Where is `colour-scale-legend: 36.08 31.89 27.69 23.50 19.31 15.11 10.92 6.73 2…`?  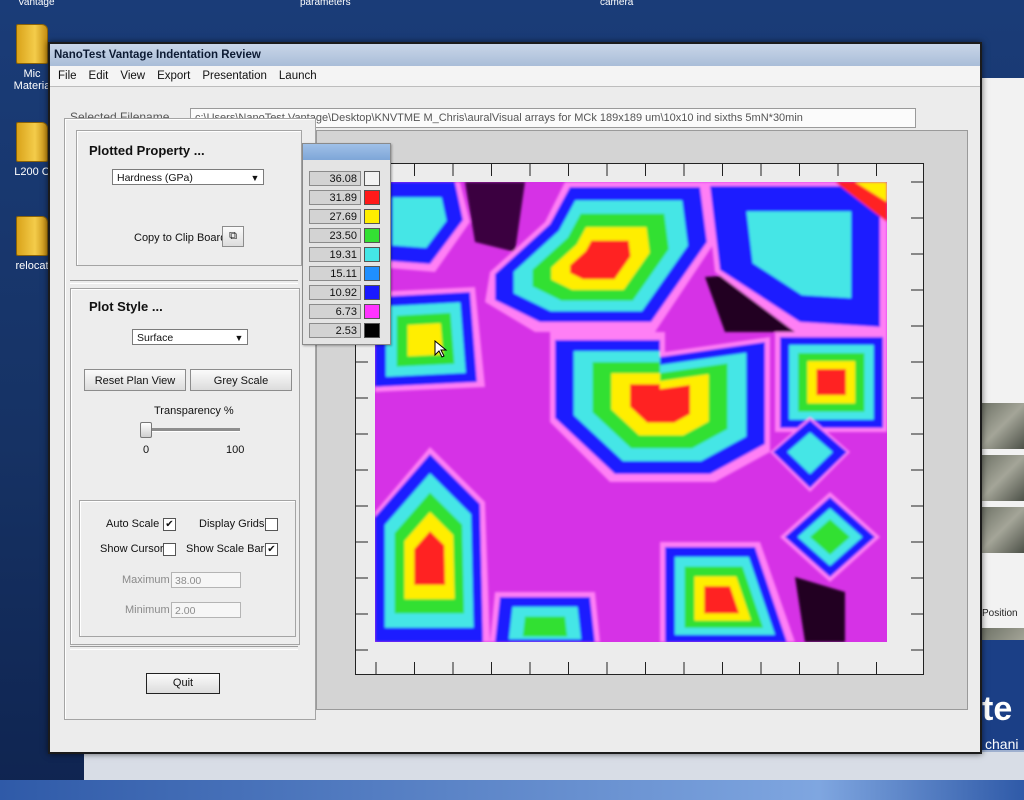
colour-scale-legend: 36.08 31.89 27.69 23.50 19.31 15.11 10.92 6.73 2… is located at coordinates (346, 244).